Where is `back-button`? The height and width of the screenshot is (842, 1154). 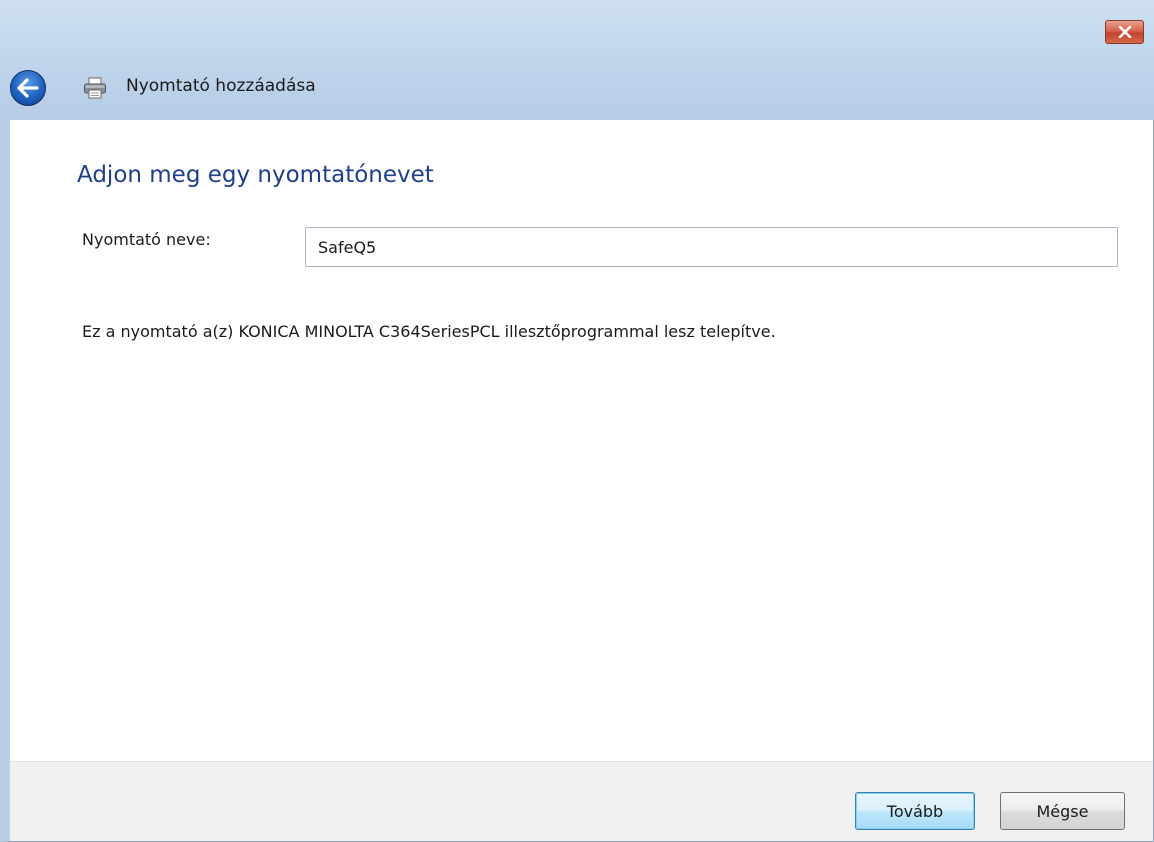
back-button is located at coordinates (28, 88).